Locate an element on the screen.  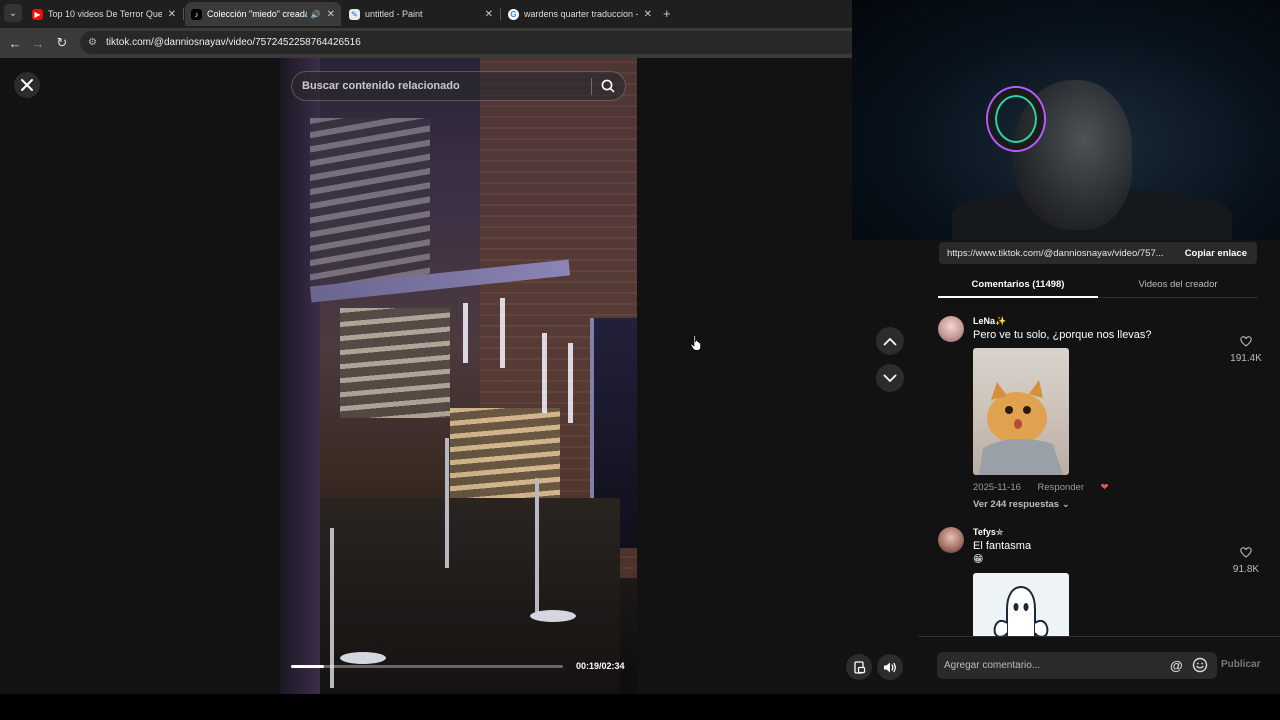
related-search-box is located at coordinates (458, 86).